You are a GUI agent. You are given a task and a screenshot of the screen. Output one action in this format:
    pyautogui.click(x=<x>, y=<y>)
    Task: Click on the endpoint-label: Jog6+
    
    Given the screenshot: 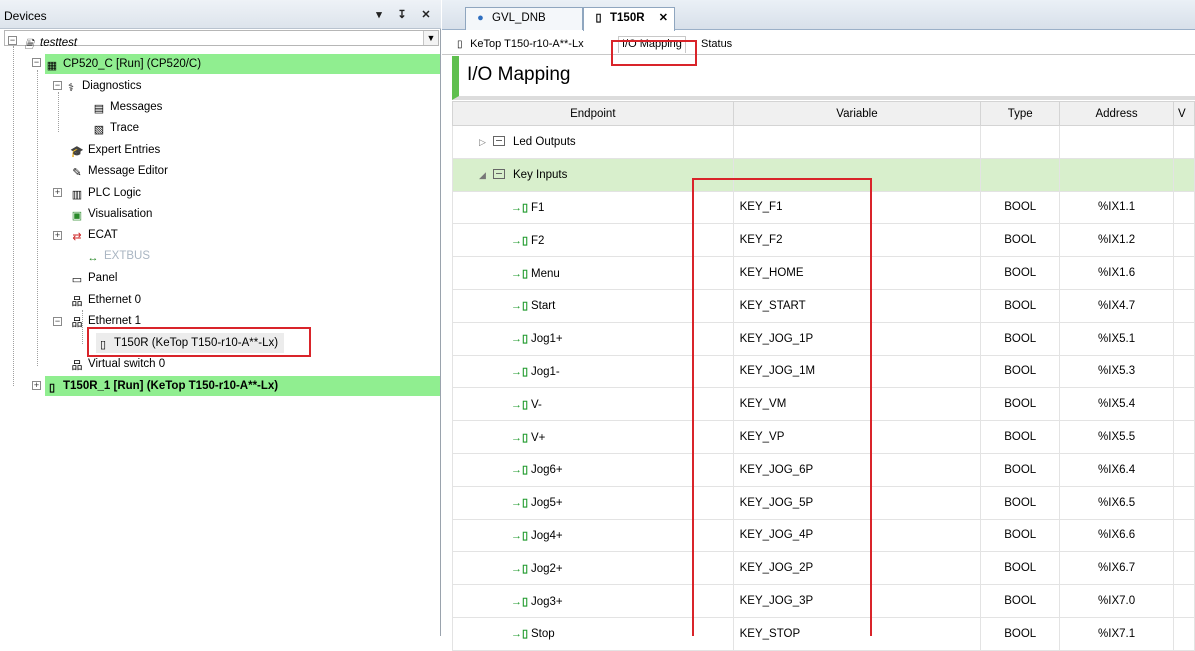 What is the action you would take?
    pyautogui.click(x=547, y=470)
    